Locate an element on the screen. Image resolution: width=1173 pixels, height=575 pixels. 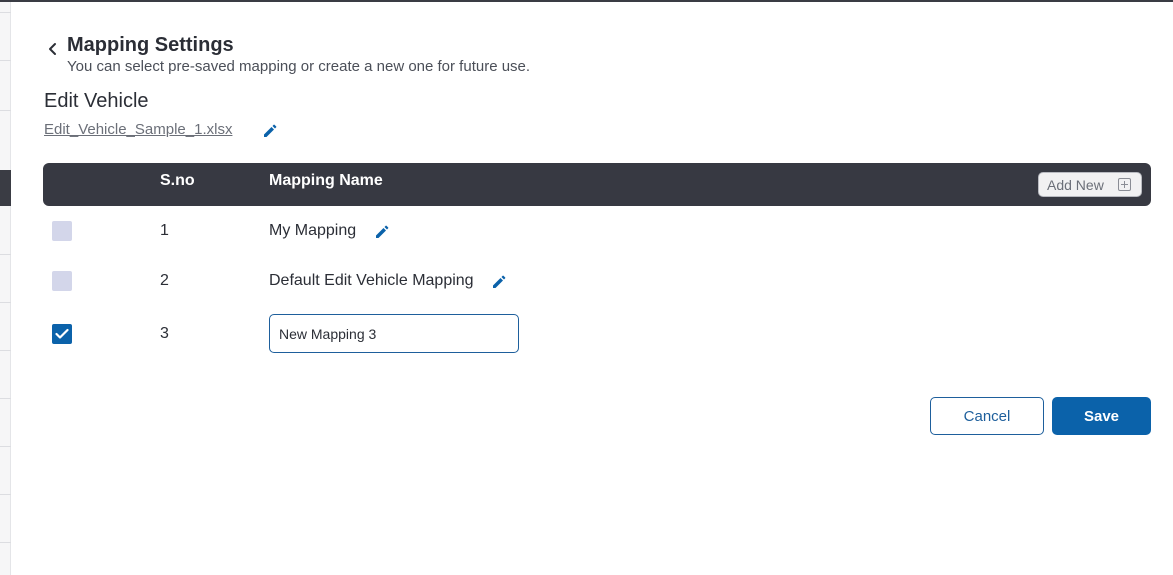
page-title: Mapping Settings is located at coordinates (150, 45).